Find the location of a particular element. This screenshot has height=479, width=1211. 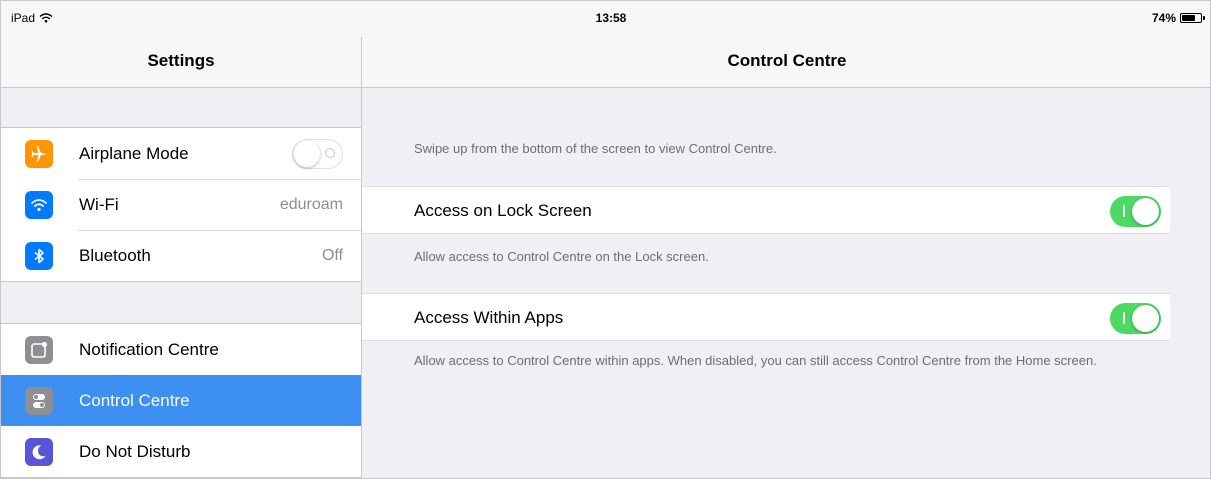

sidebar-item-wifi: Wi-Fi eduroam is located at coordinates (181, 204).